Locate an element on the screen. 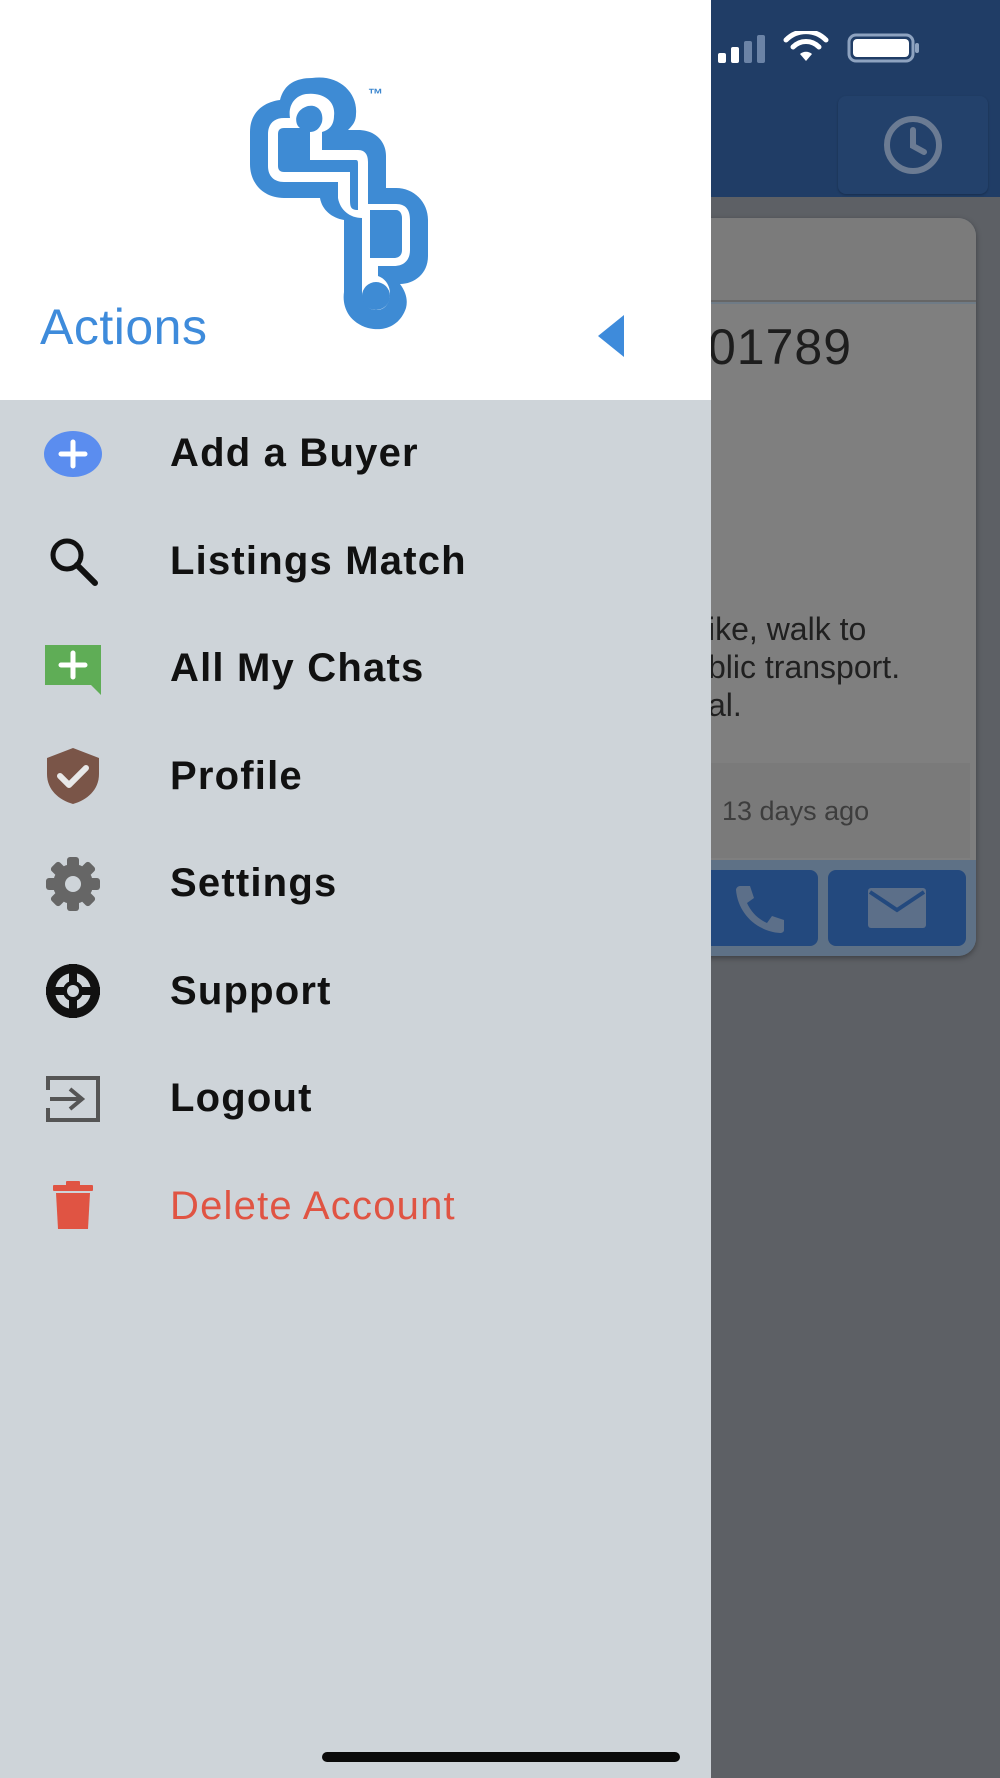 The image size is (1000, 1778). menu-item-listings-match: Listings Match is located at coordinates (355, 562).